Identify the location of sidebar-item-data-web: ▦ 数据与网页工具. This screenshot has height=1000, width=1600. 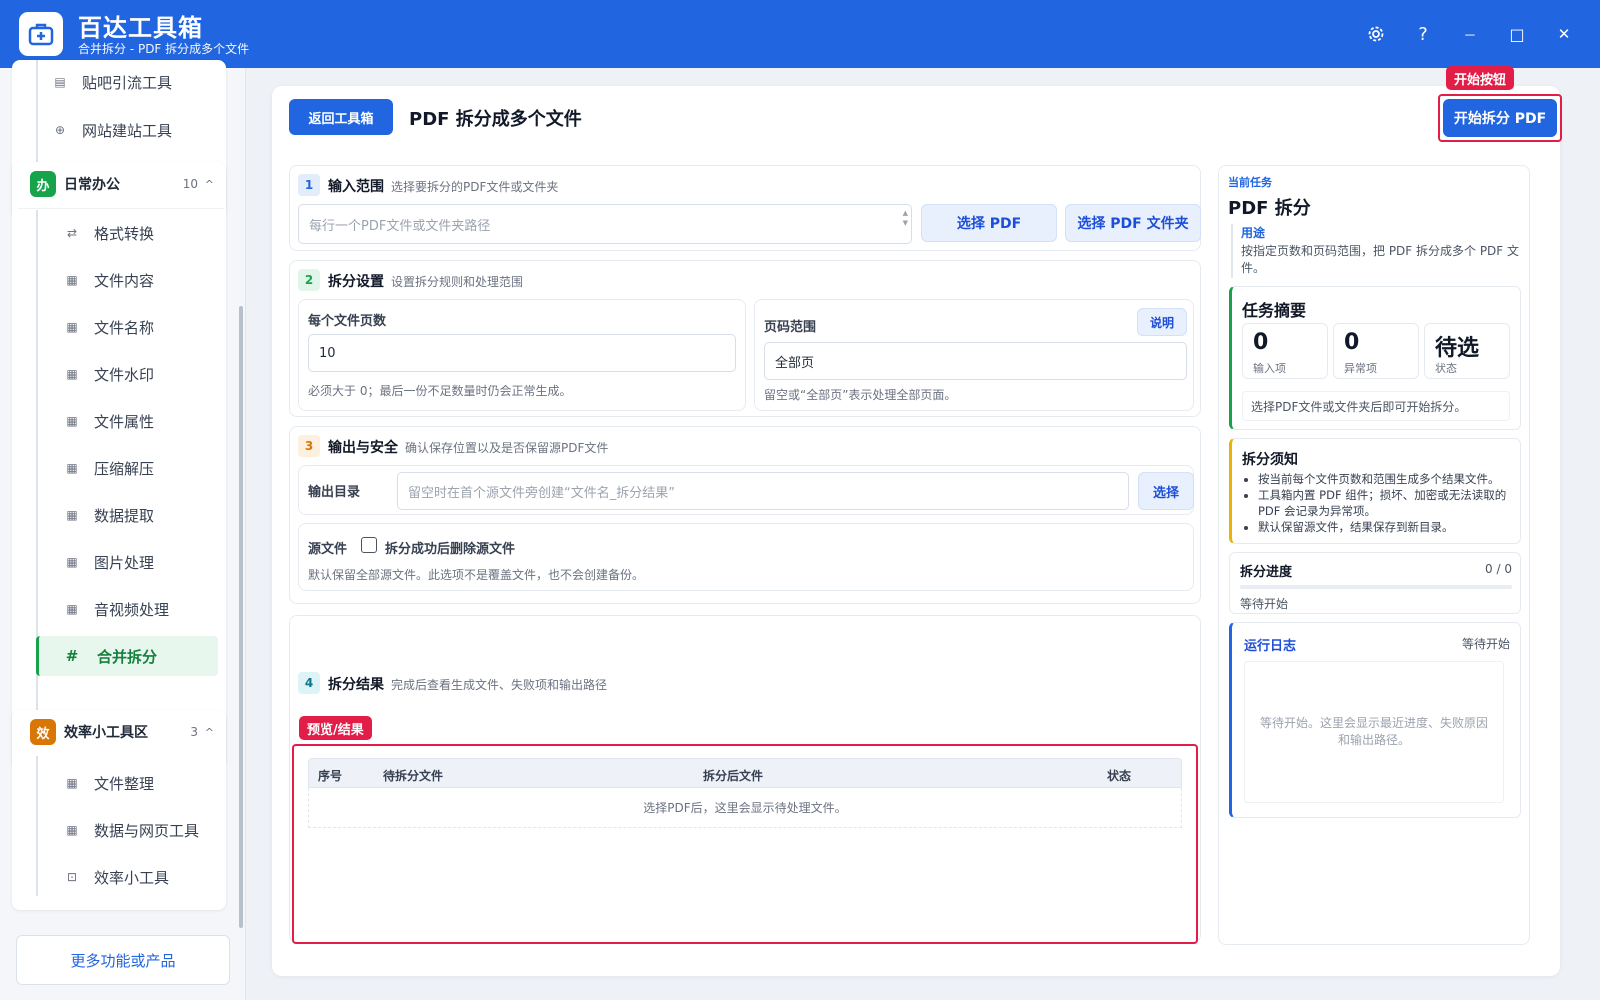
(130, 830).